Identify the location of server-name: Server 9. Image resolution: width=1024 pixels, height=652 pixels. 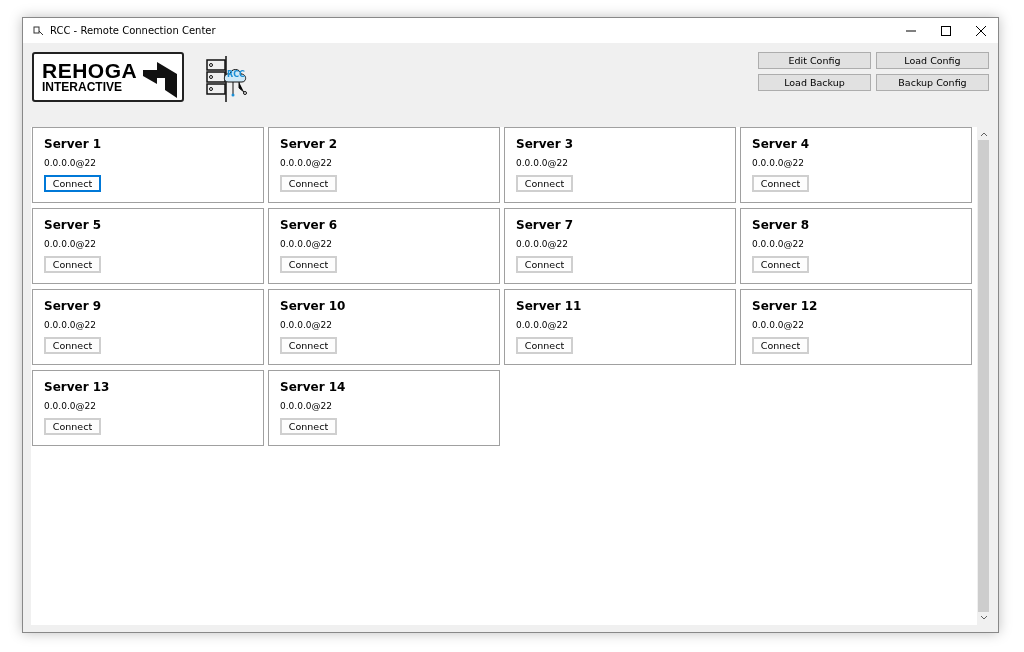
(73, 306).